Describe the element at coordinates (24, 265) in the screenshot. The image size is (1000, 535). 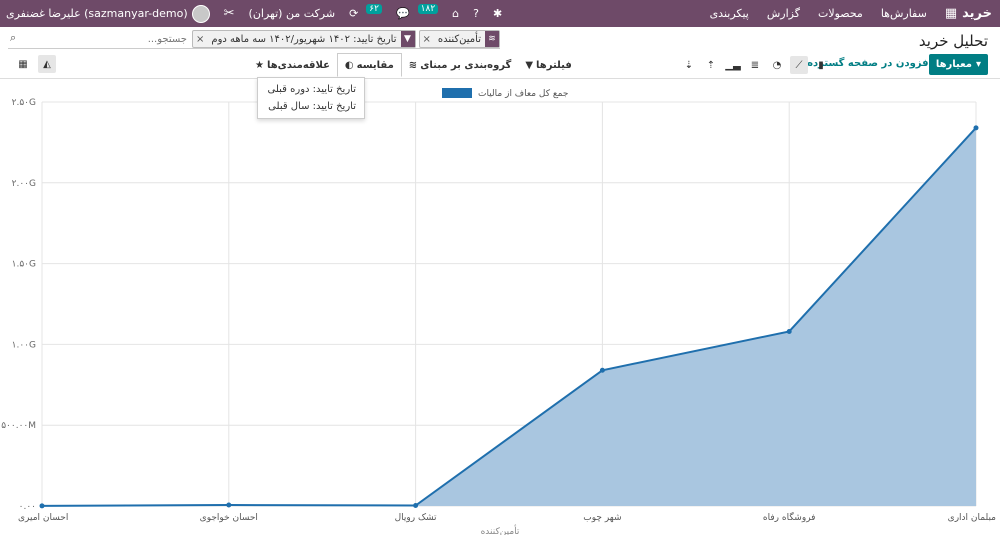
I see `y-tick-label: ۱.۵۰G` at that location.